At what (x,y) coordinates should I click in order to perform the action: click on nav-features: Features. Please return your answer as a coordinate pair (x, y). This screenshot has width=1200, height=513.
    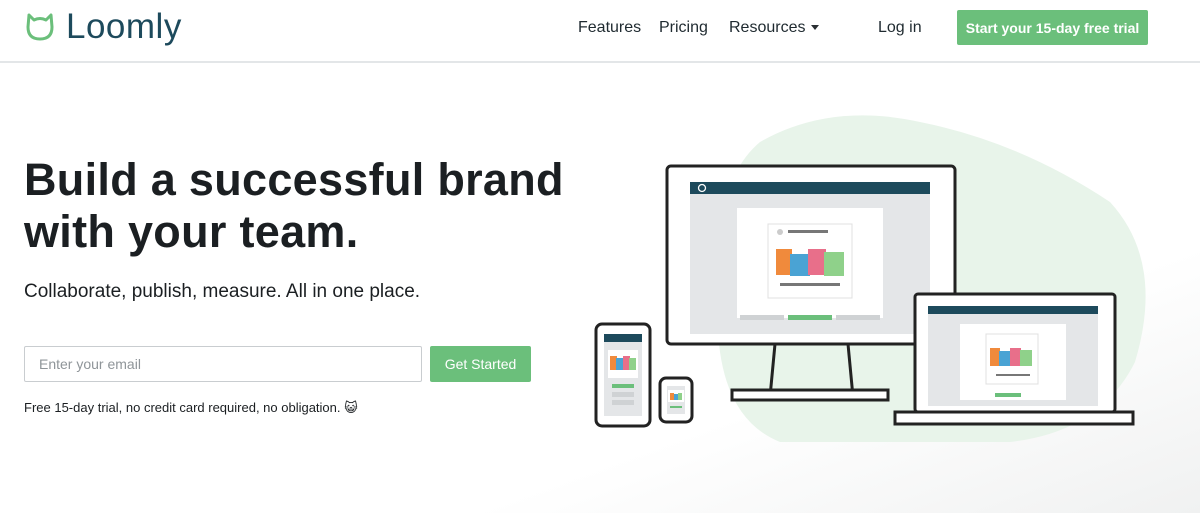
    Looking at the image, I should click on (609, 28).